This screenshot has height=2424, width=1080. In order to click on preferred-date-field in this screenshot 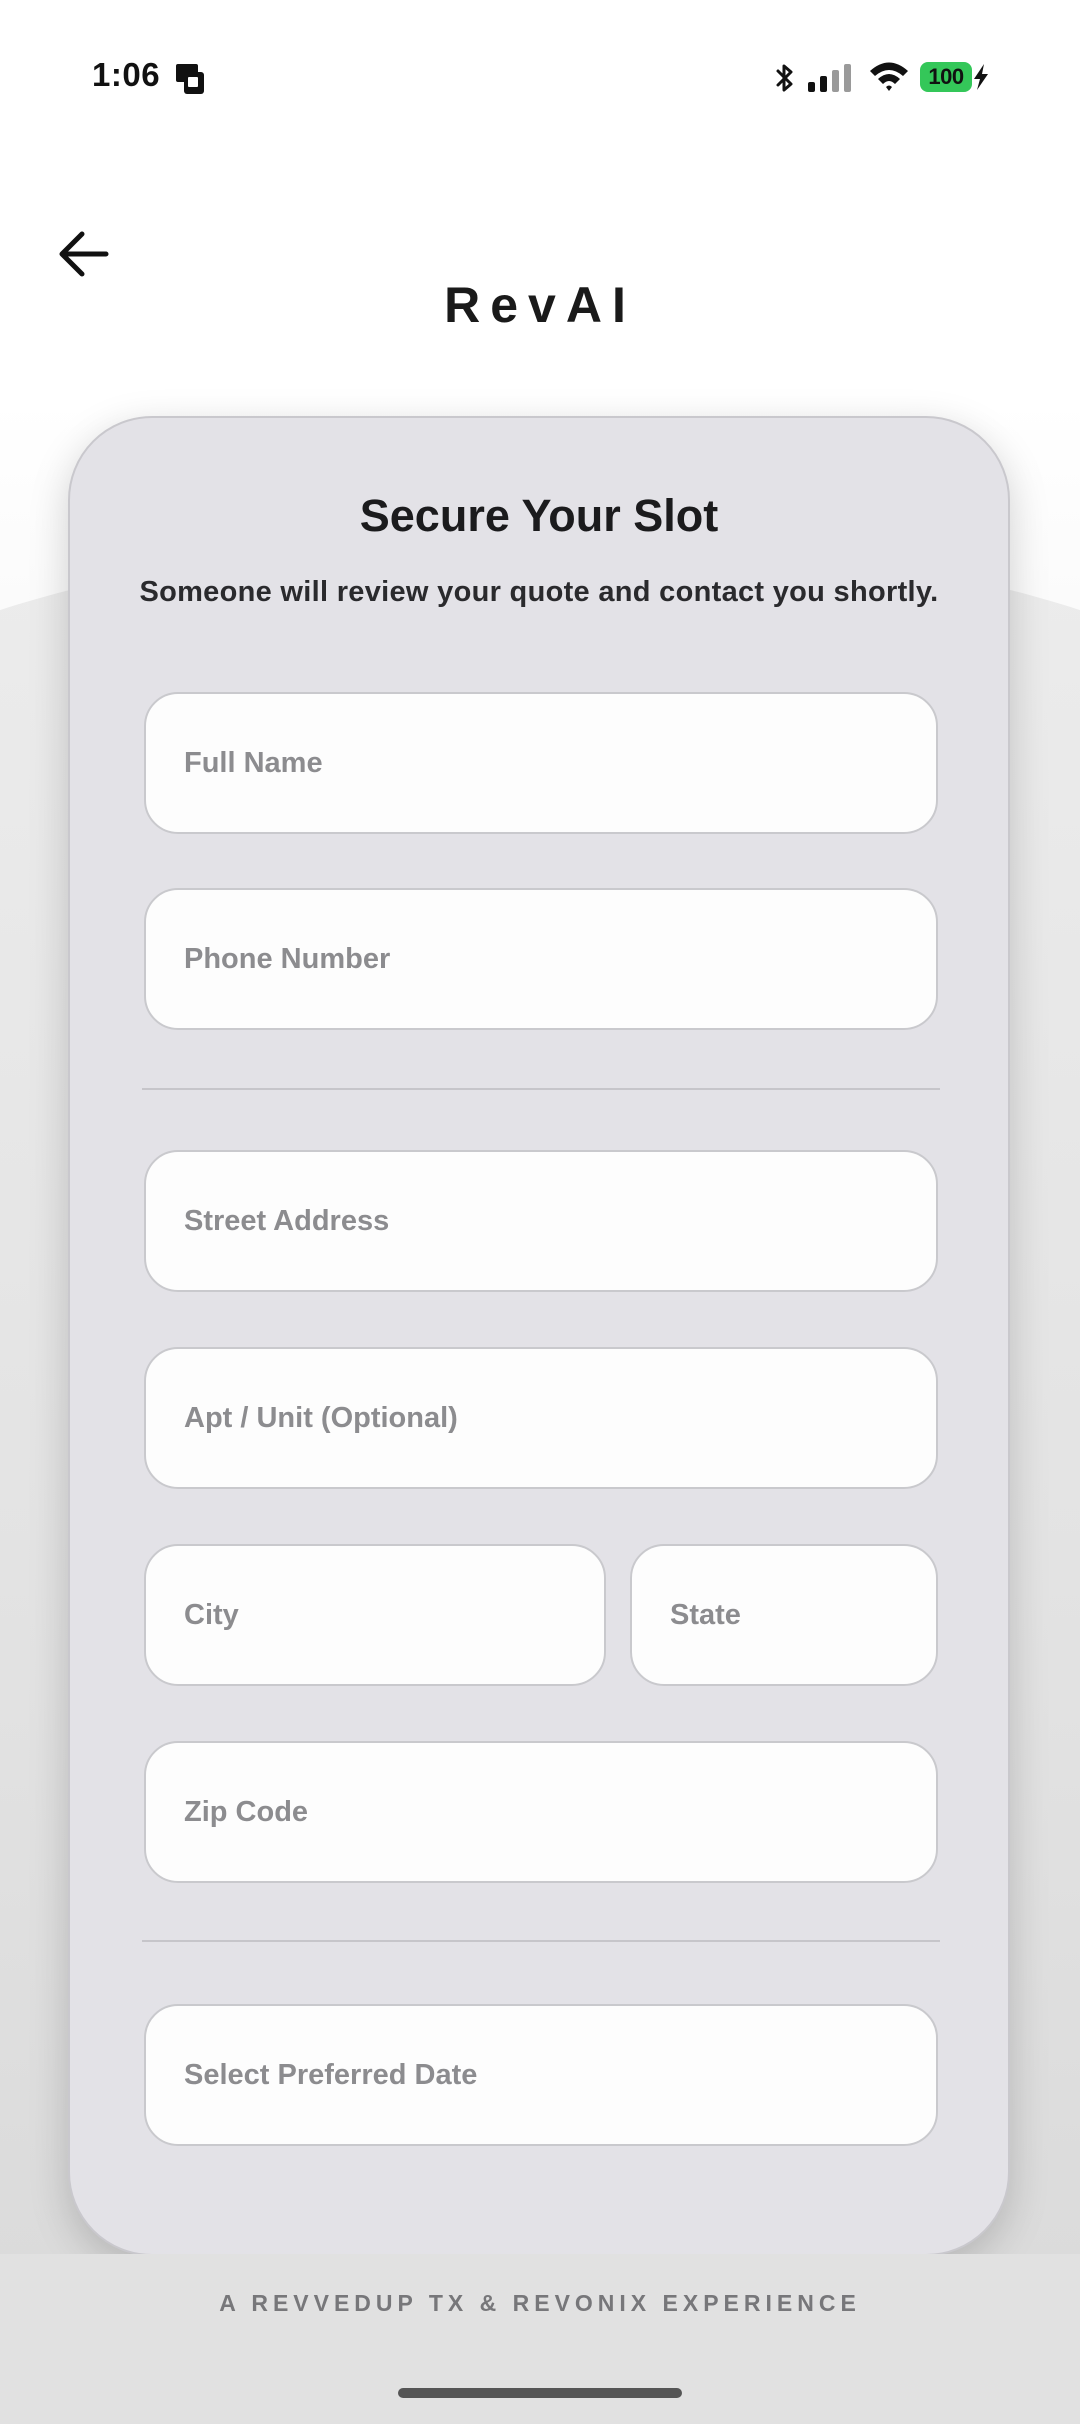, I will do `click(541, 2075)`.